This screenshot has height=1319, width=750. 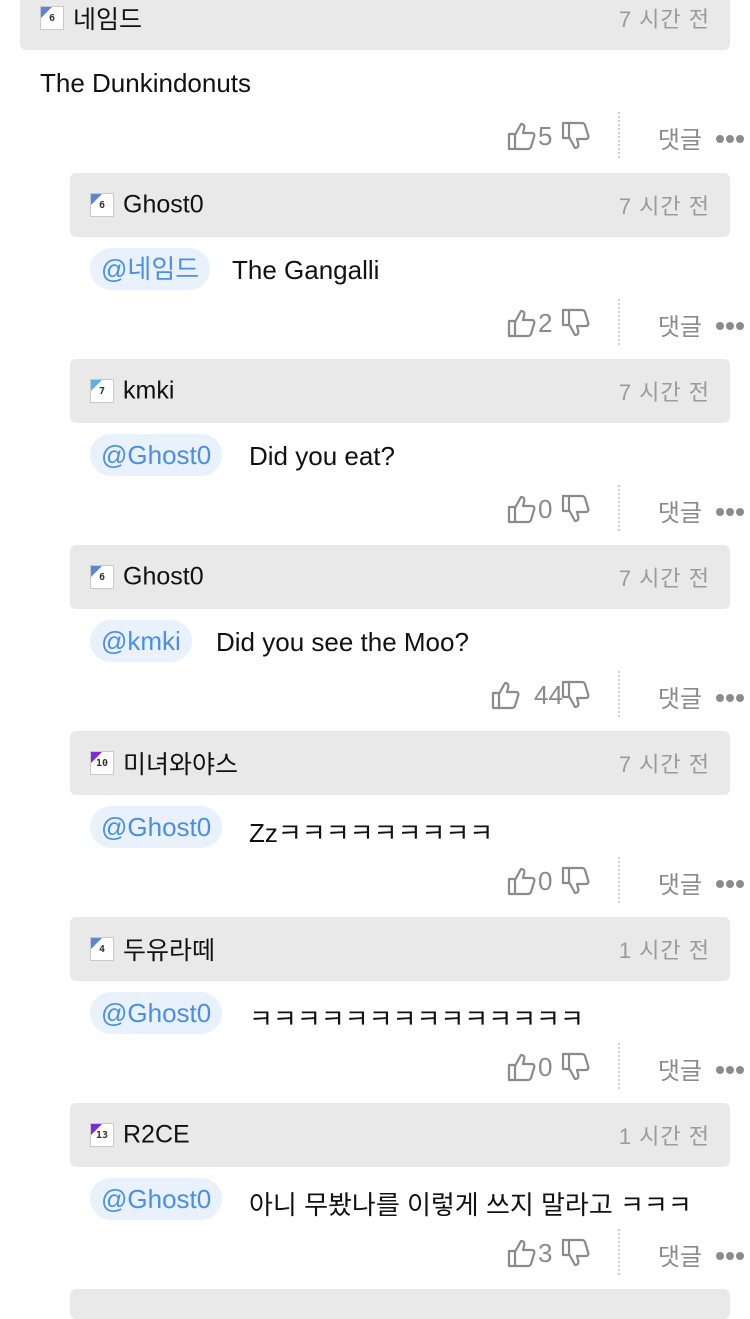 What do you see at coordinates (548, 695) in the screenshot?
I see `like-count: 44` at bounding box center [548, 695].